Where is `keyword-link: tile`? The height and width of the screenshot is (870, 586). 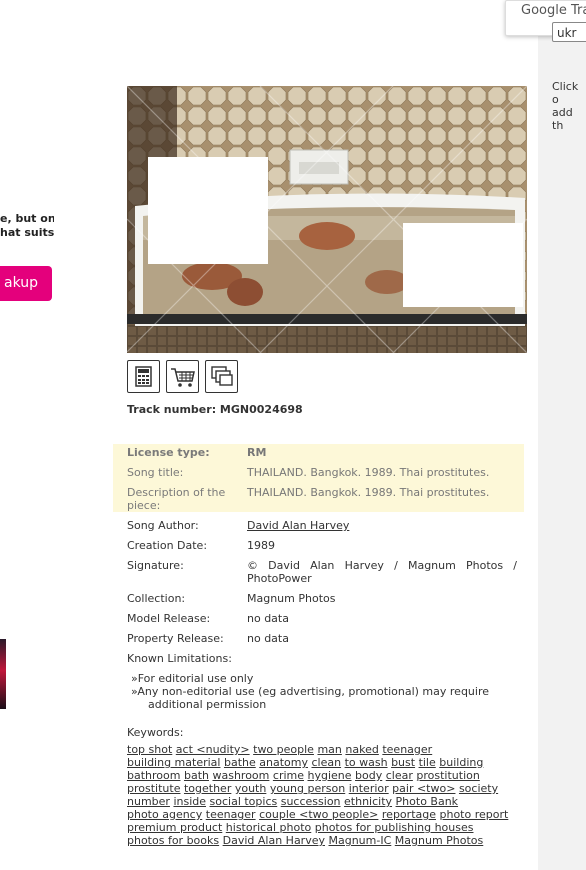
keyword-link: tile is located at coordinates (427, 762).